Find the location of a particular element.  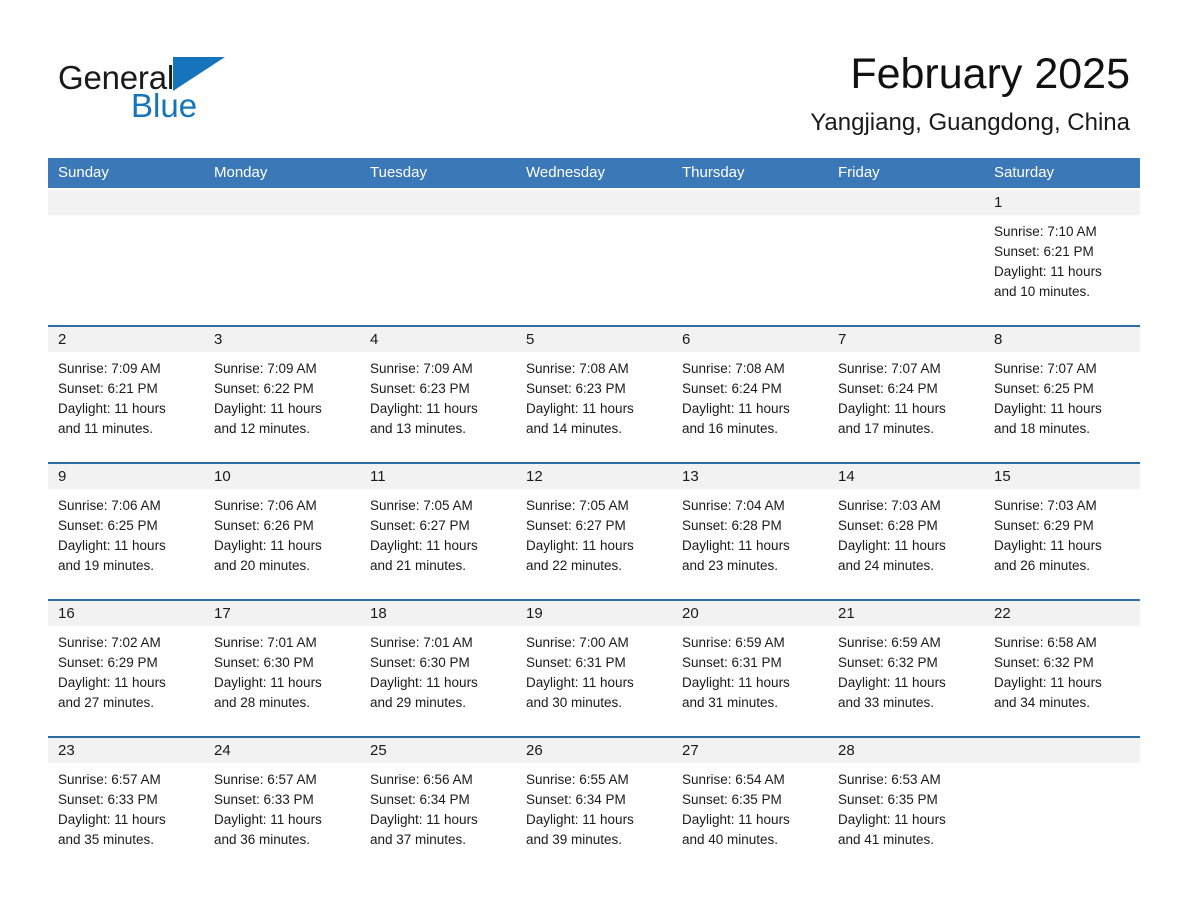

weekday-header-wednesday: Wednesday is located at coordinates (565, 172).